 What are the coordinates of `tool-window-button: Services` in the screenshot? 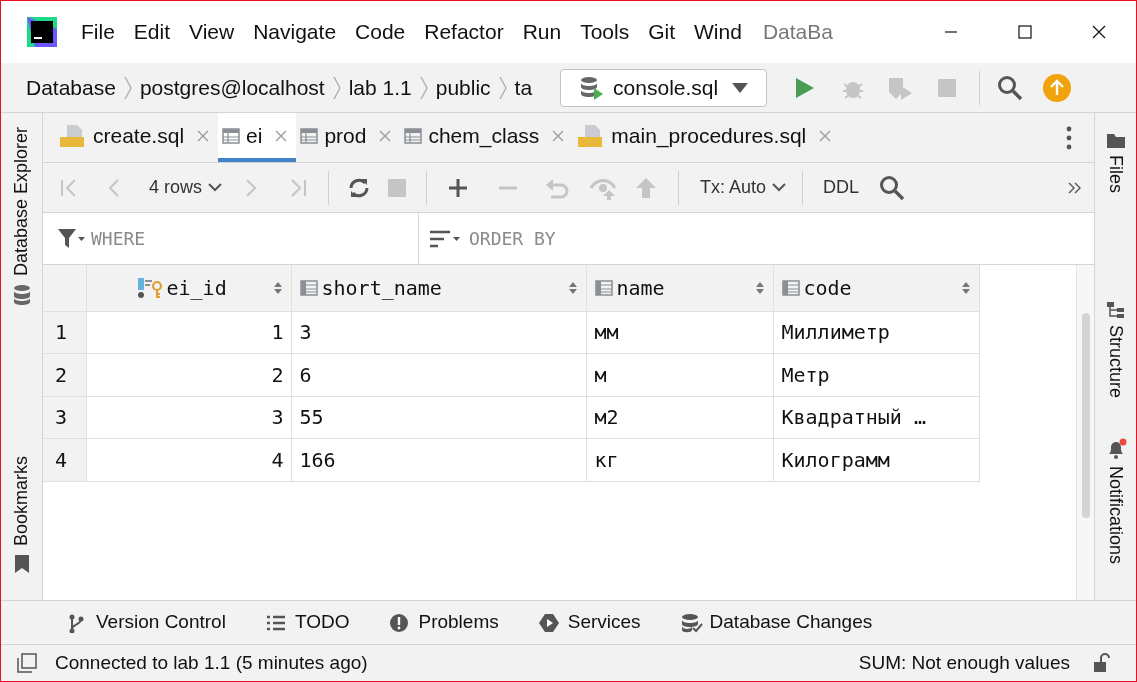 It's located at (589, 622).